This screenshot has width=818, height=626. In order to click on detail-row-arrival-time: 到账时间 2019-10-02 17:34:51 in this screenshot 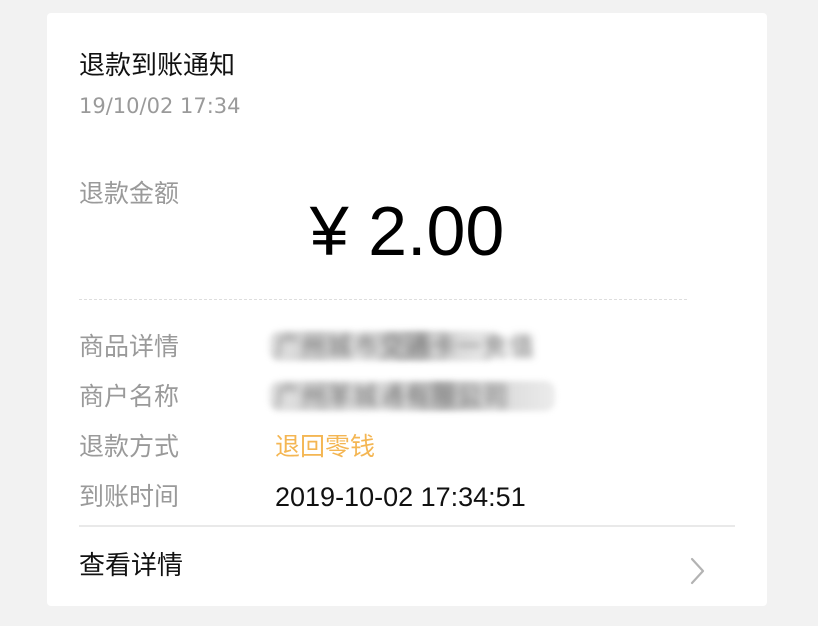, I will do `click(409, 497)`.